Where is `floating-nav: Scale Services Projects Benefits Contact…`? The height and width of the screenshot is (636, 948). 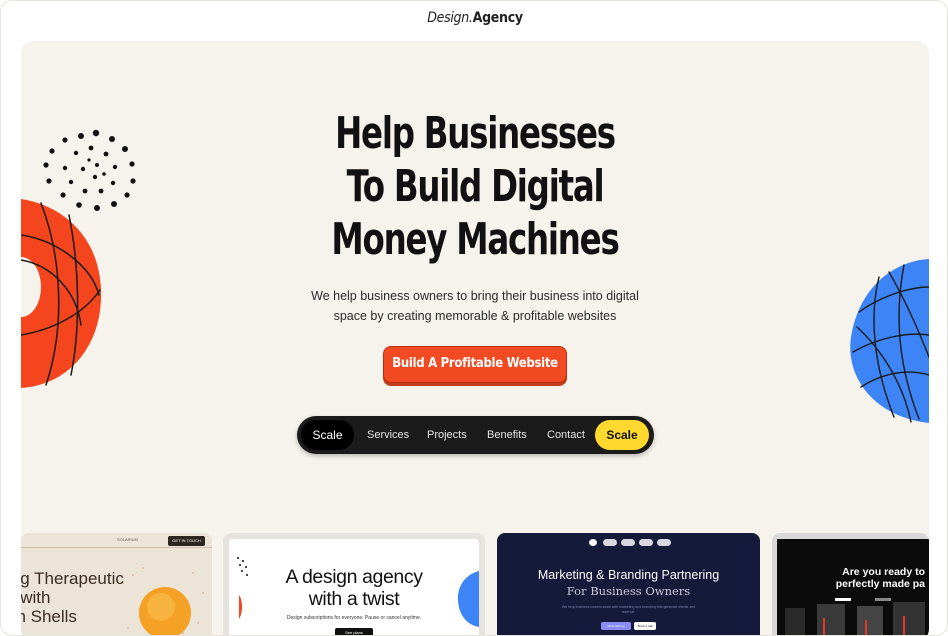
floating-nav: Scale Services Projects Benefits Contact… is located at coordinates (475, 435).